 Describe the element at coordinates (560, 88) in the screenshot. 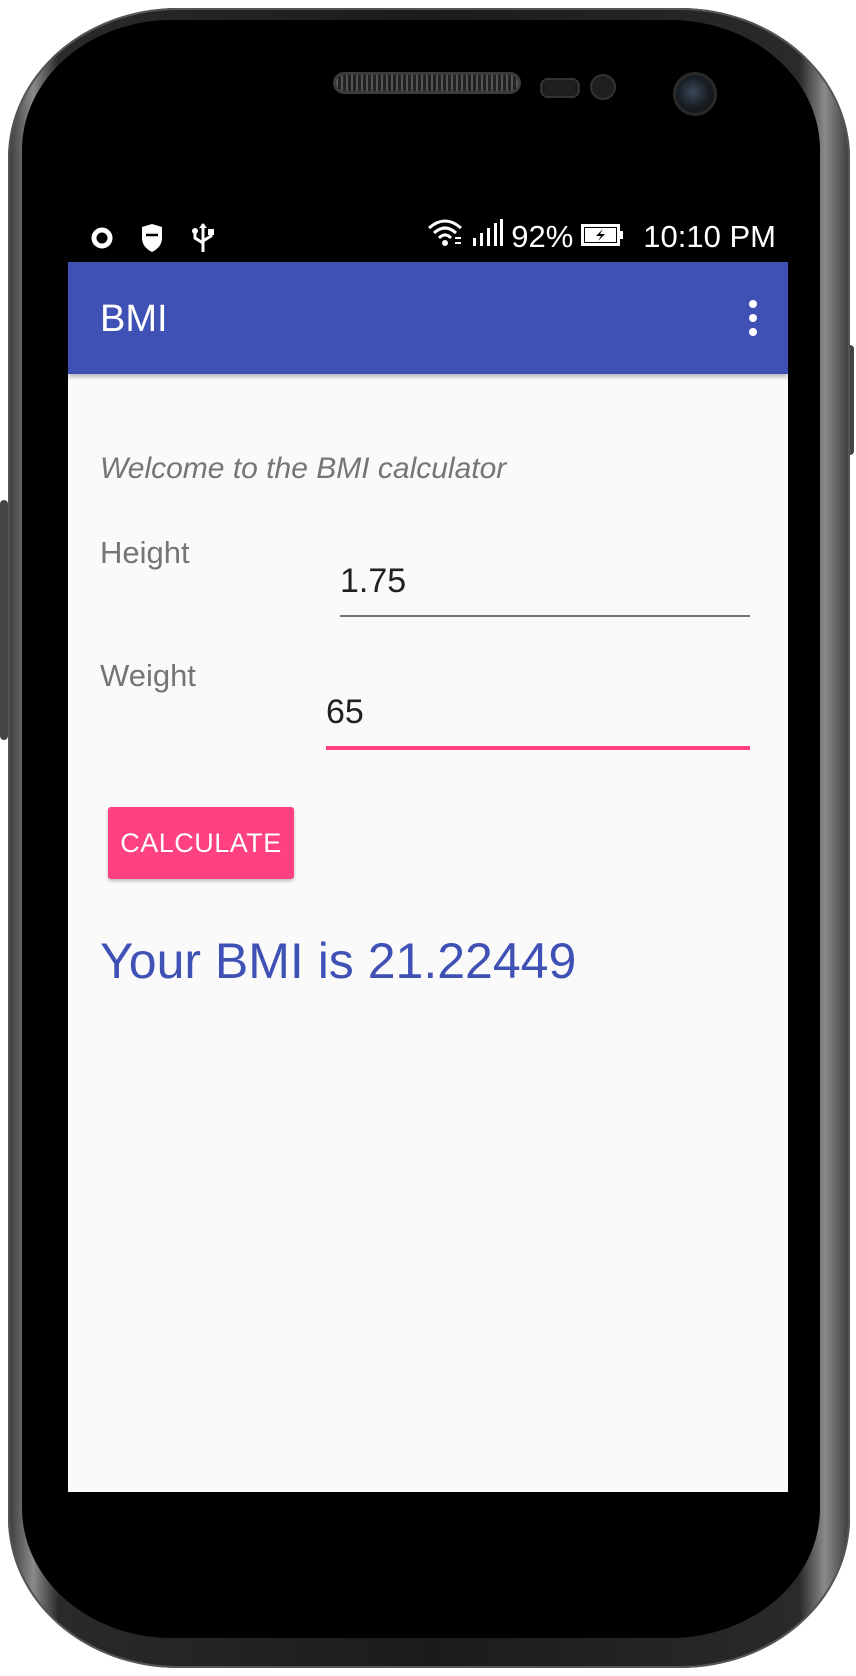

I see `proximity-sensor` at that location.